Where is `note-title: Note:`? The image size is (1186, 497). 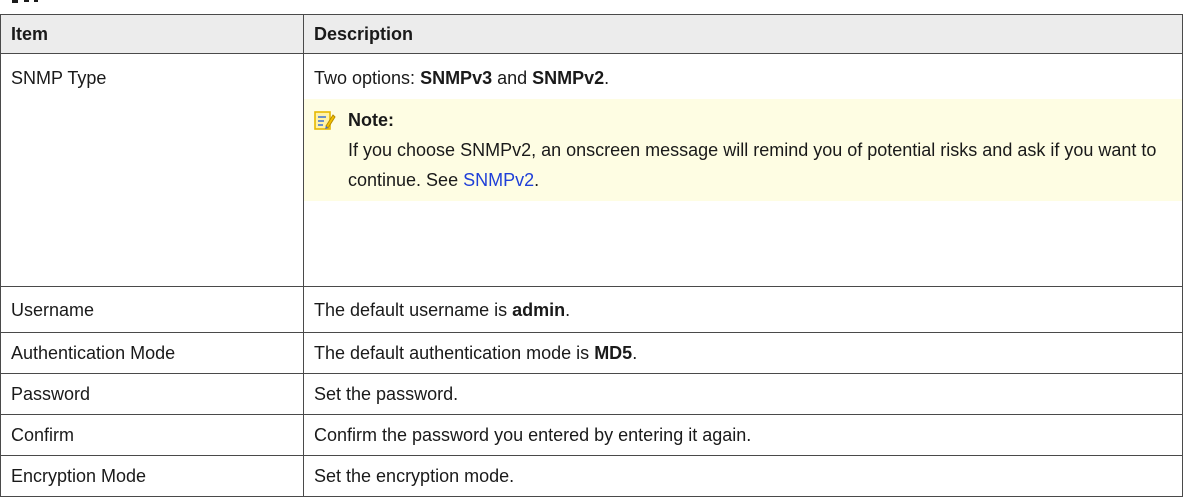 note-title: Note: is located at coordinates (371, 120).